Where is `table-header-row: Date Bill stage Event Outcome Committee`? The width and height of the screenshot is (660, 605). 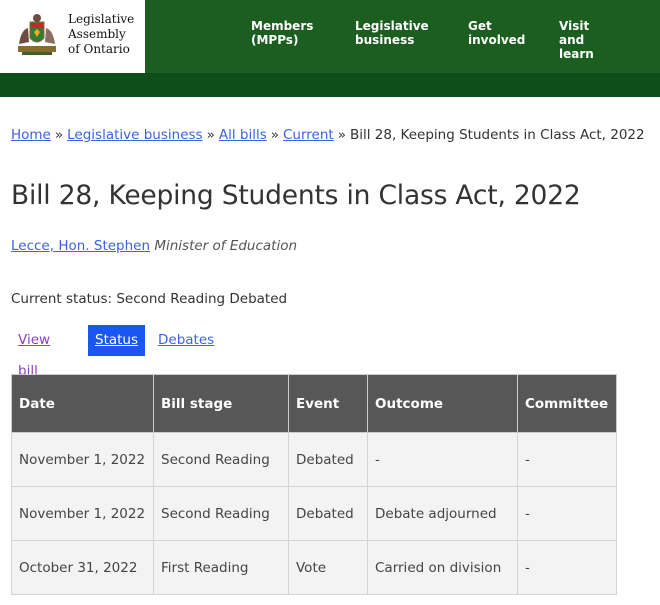 table-header-row: Date Bill stage Event Outcome Committee is located at coordinates (314, 403).